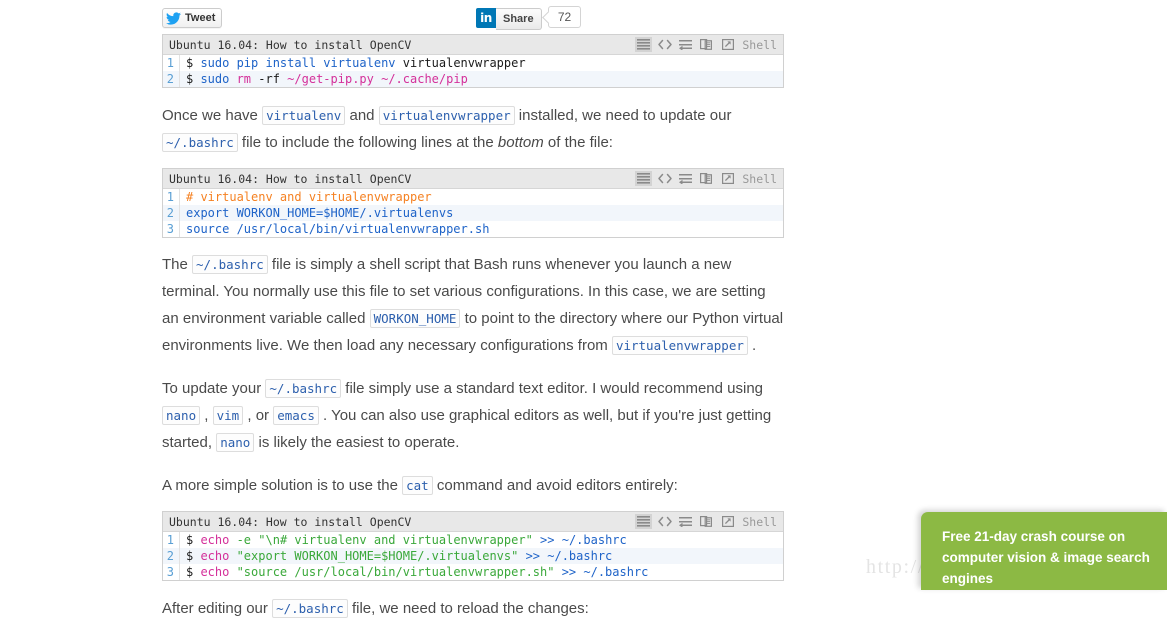 This screenshot has height=622, width=1167. Describe the element at coordinates (247, 540) in the screenshot. I see `code-token: -e` at that location.